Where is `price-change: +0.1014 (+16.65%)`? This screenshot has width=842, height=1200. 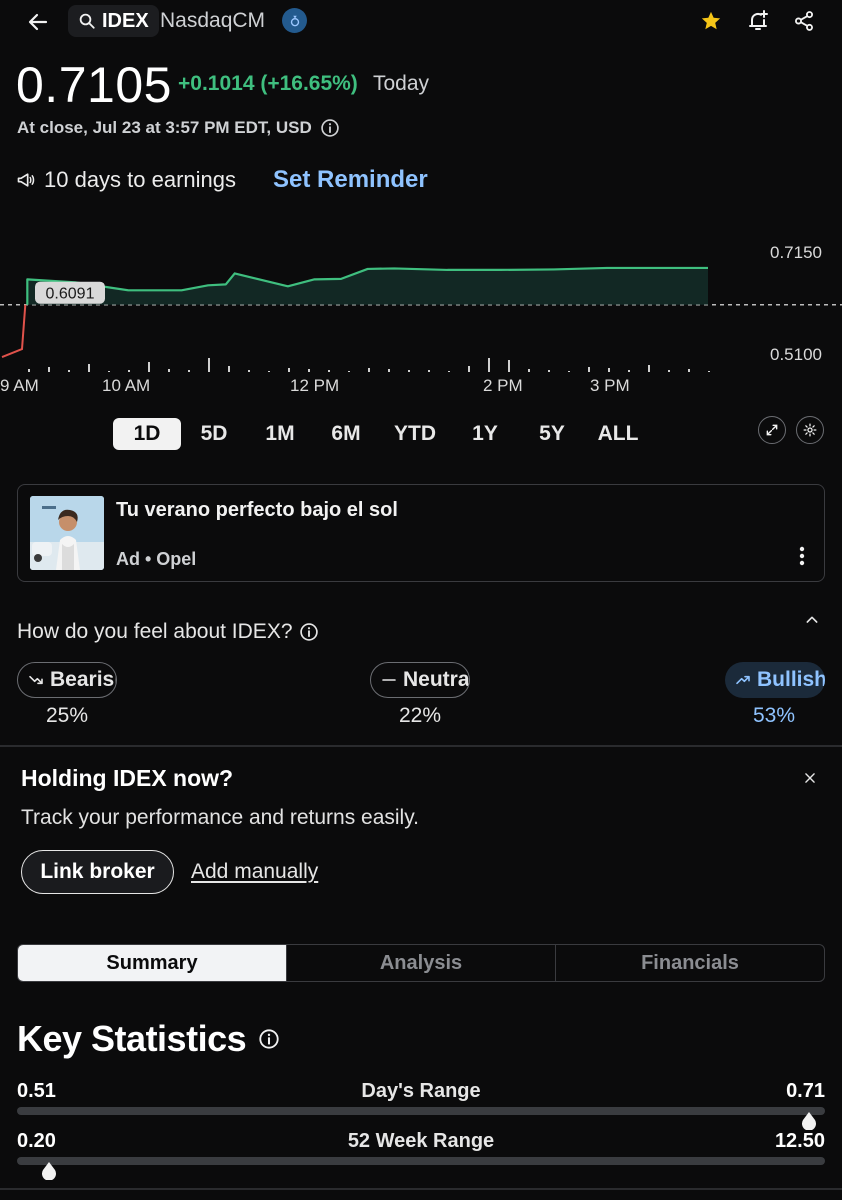
price-change: +0.1014 (+16.65%) is located at coordinates (268, 83).